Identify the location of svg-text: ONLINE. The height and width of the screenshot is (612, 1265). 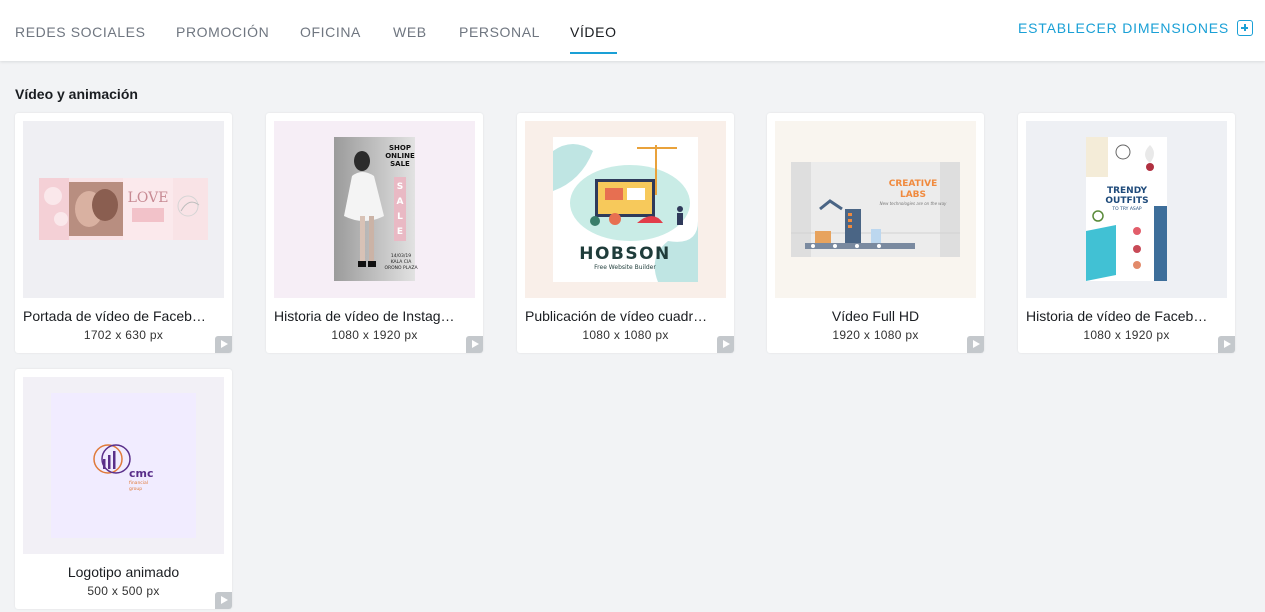
(400, 156).